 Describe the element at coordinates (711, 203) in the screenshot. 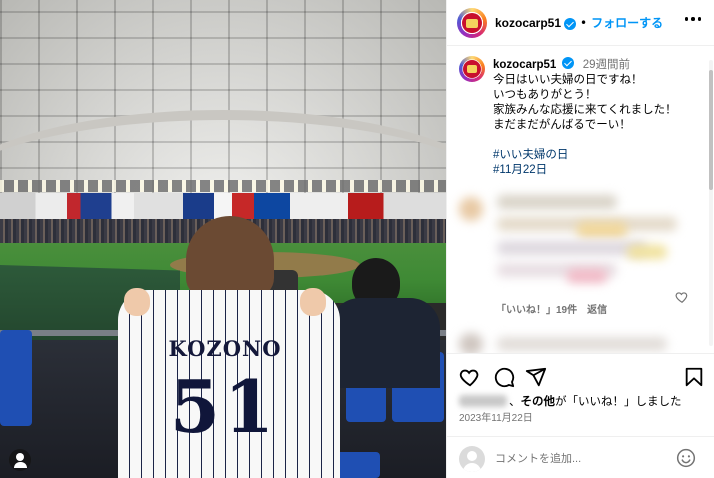

I see `scrollbar` at that location.